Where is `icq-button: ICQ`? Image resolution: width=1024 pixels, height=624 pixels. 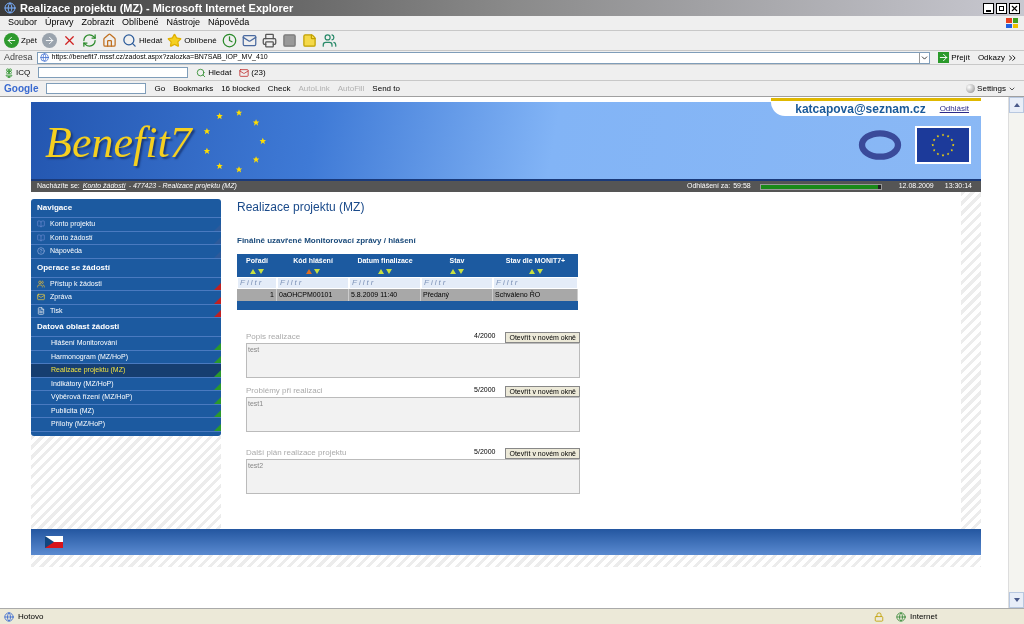
icq-button: ICQ is located at coordinates (17, 72).